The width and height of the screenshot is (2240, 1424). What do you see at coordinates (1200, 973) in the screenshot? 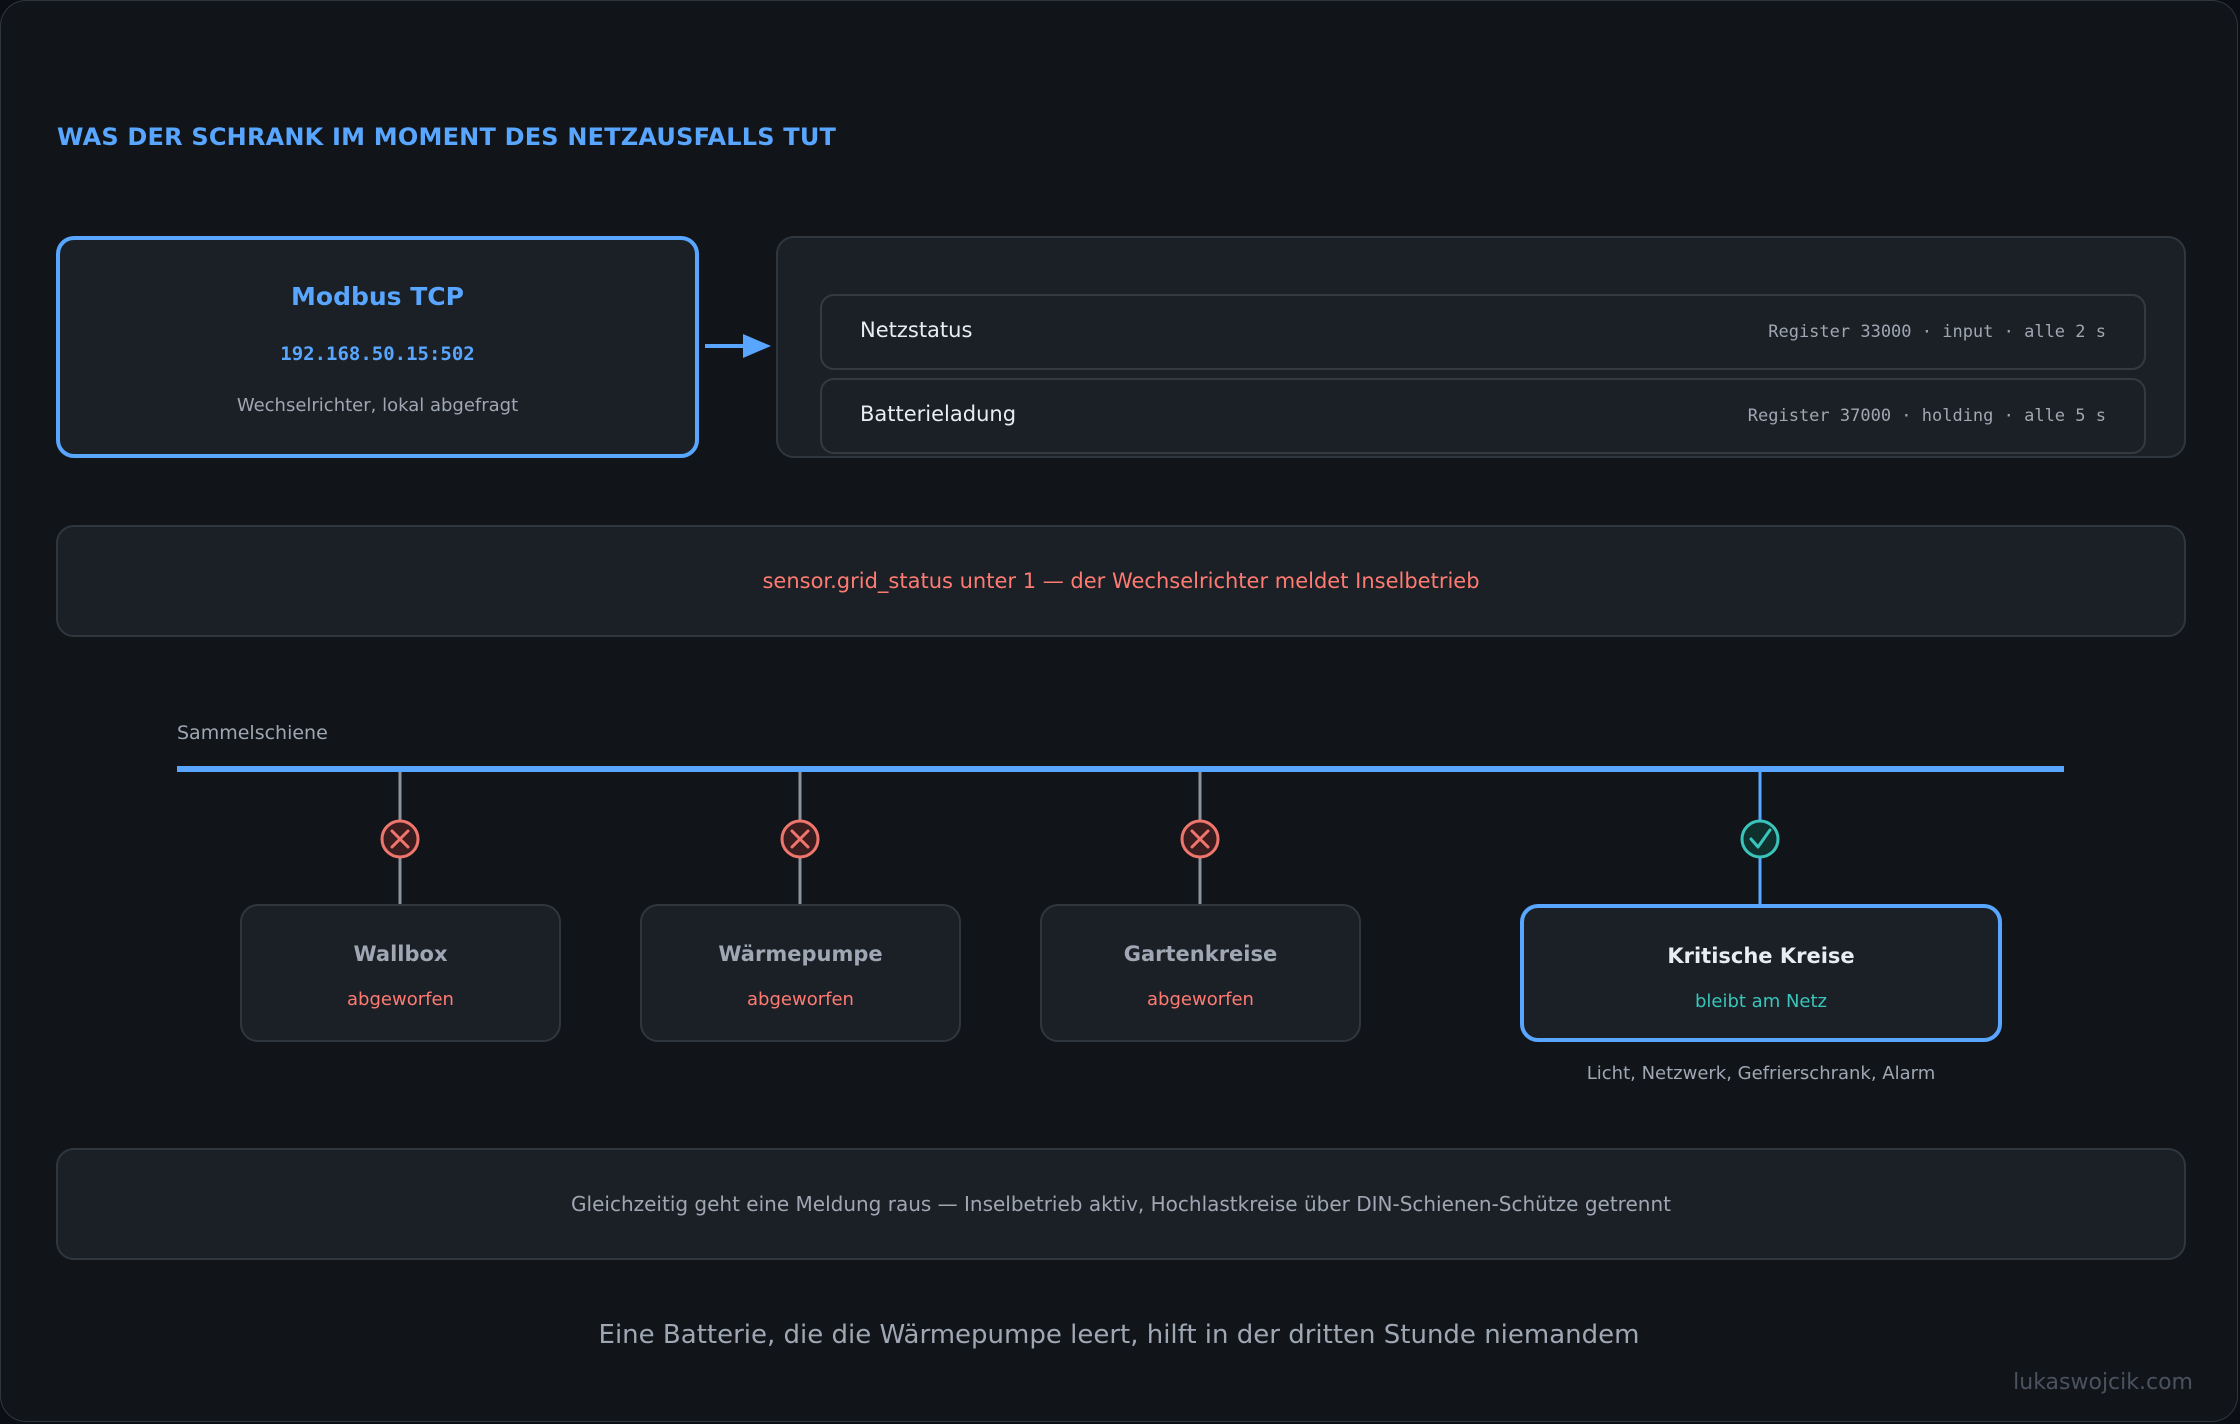
I see `load-card-gartenkreise: Gartenkreise abgeworfen` at bounding box center [1200, 973].